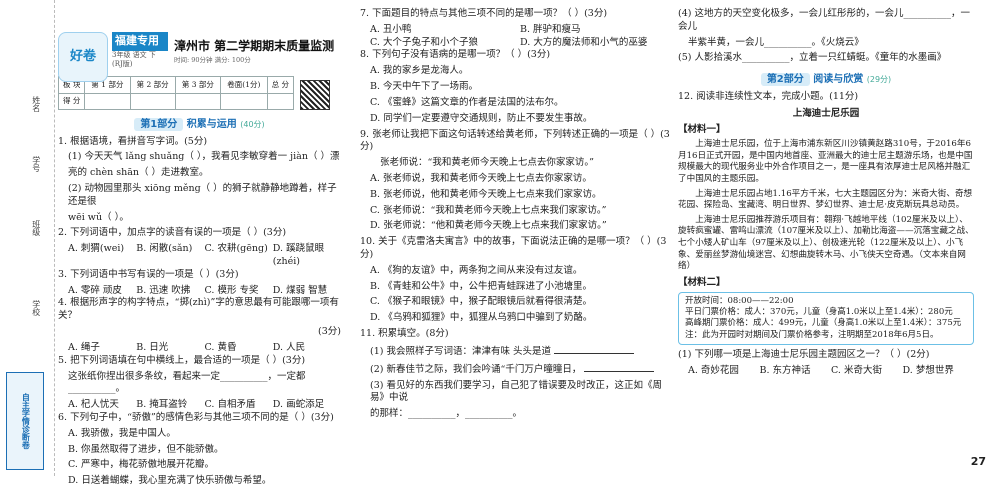 This screenshot has height=491, width=1000. I want to click on option: B. 你虽然取得了进步，但不能骄傲。, so click(199, 450).